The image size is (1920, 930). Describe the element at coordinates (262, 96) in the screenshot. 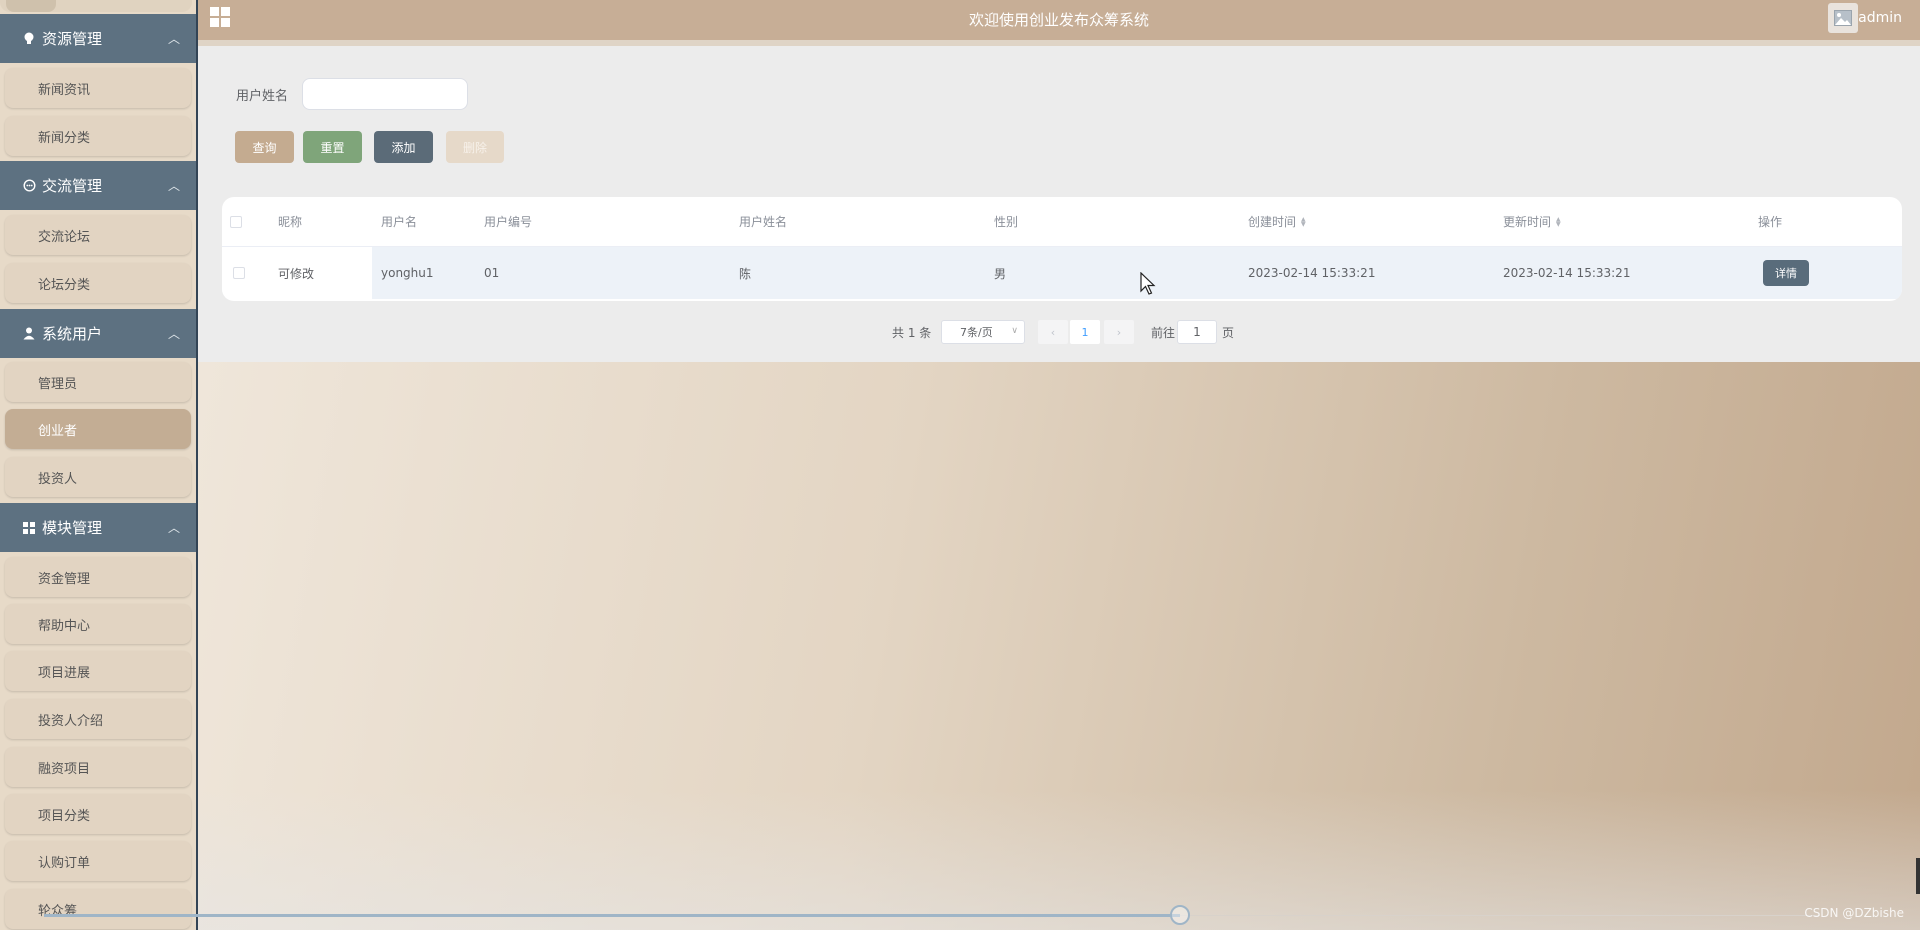

I see `search-label: 用户姓名` at that location.